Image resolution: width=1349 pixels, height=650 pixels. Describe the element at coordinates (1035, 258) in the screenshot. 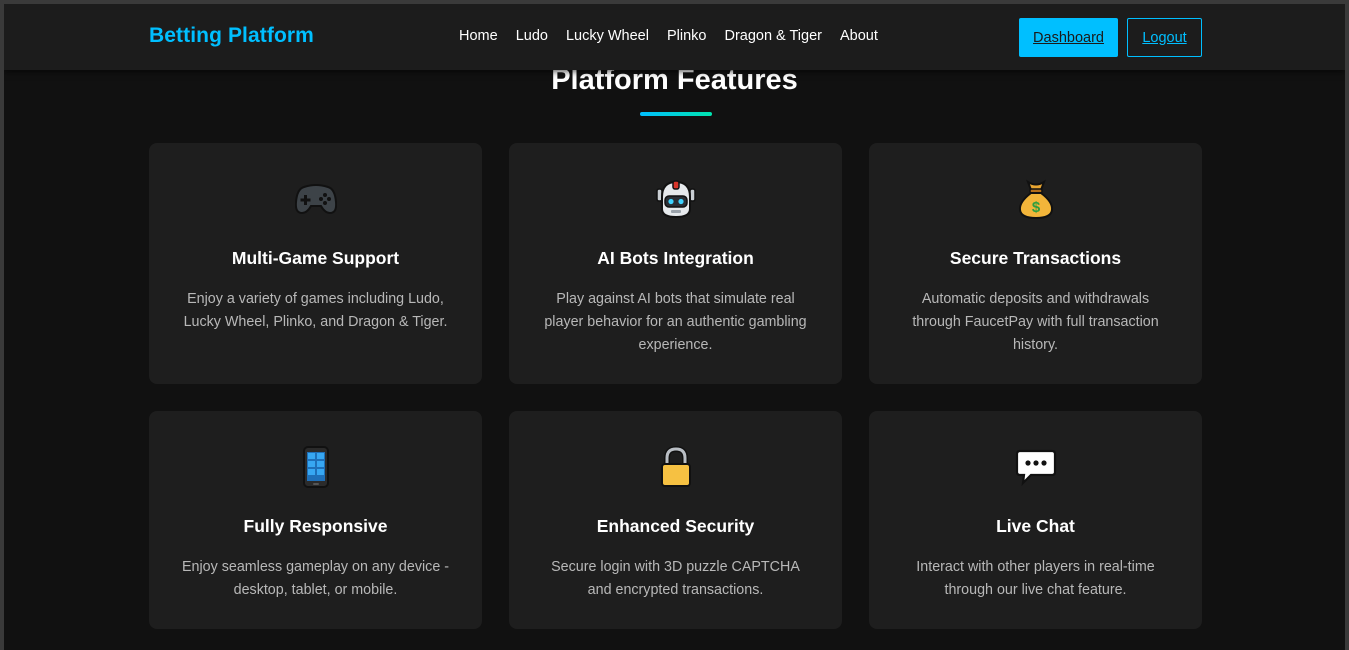

I see `feature-title: Secure Transactions` at that location.